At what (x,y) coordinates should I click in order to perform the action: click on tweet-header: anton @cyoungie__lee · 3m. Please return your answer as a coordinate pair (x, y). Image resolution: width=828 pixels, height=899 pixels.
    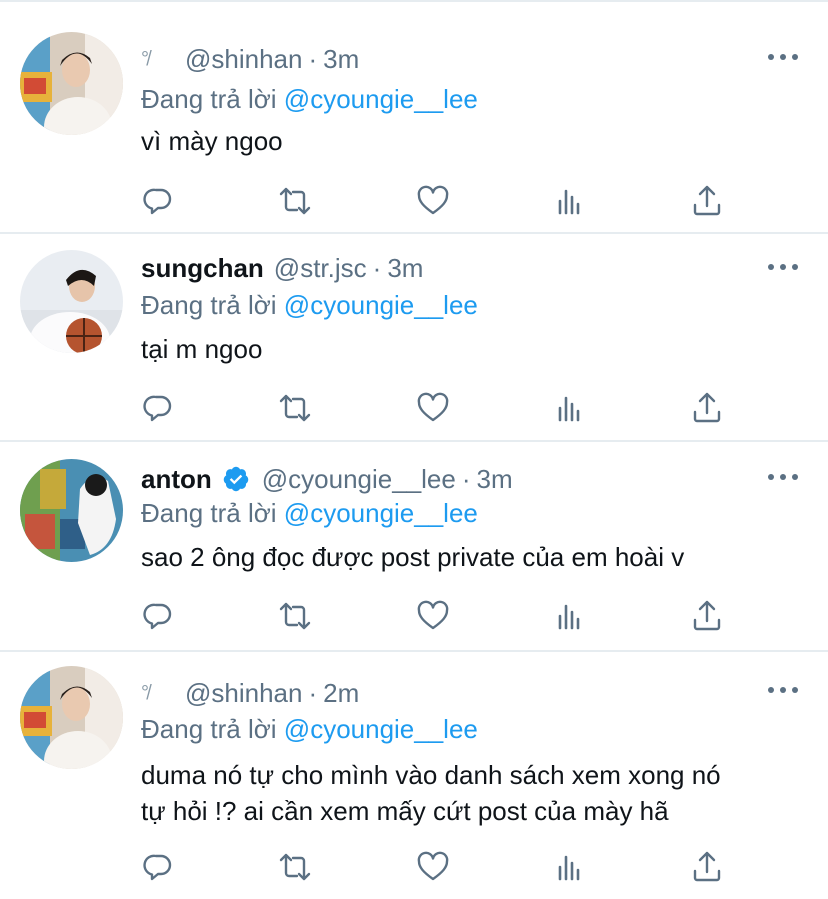
    Looking at the image, I should click on (327, 479).